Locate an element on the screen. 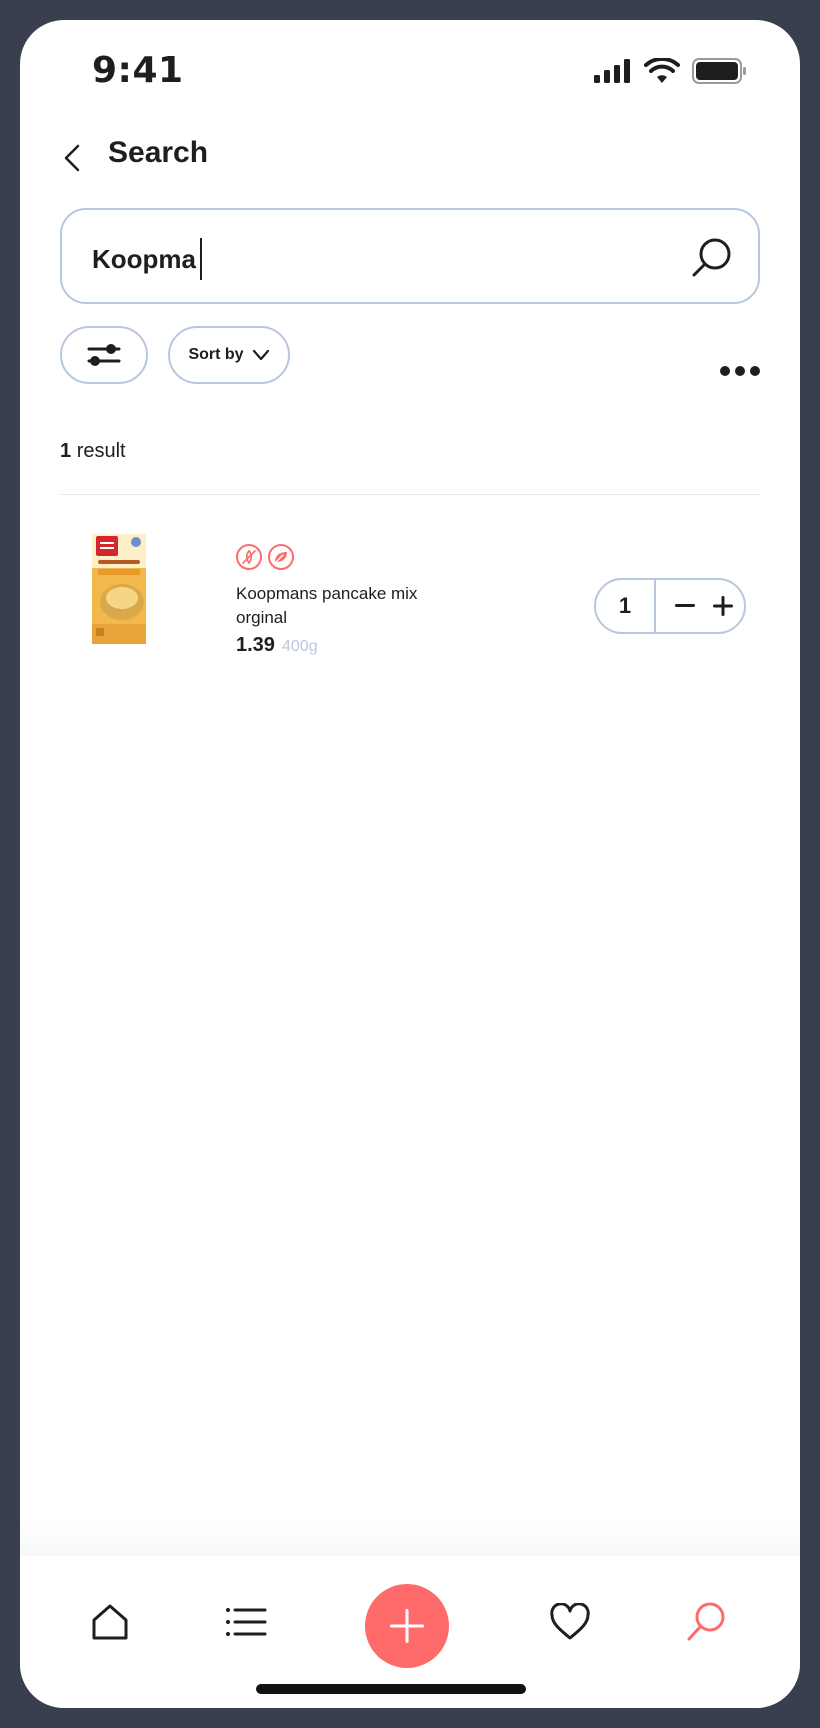 This screenshot has height=1728, width=820. sort-label: Sort by is located at coordinates (216, 354).